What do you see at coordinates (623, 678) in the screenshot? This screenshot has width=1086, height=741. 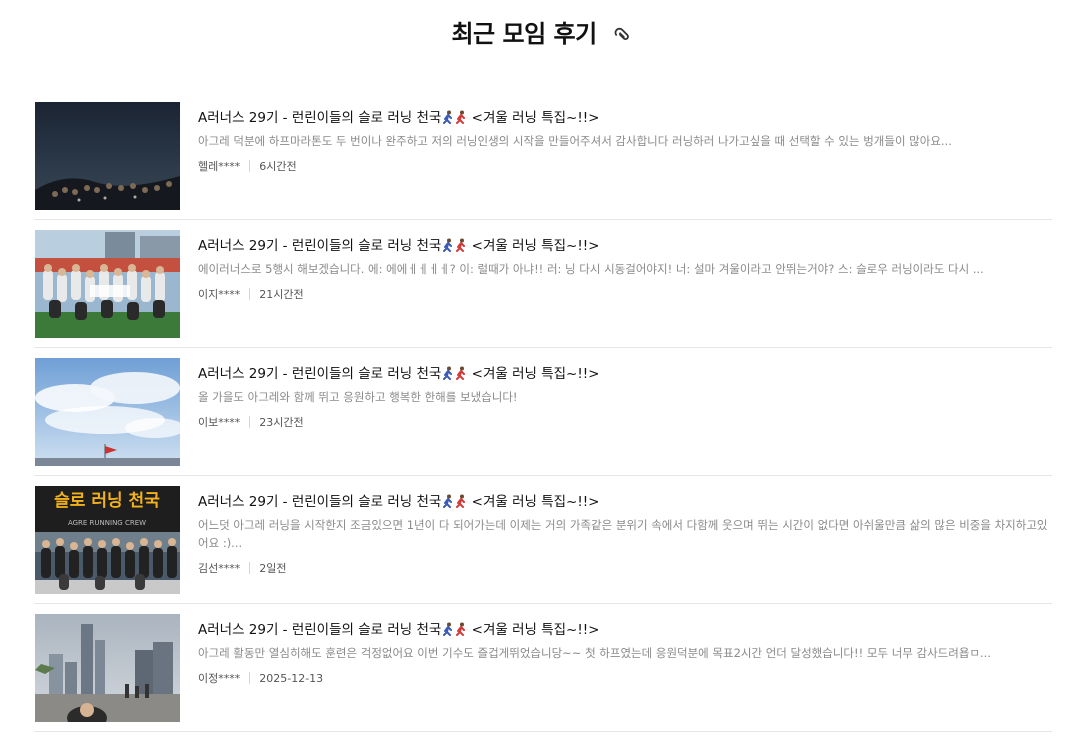 I see `review-meta: 이정**** 2025-12-13` at bounding box center [623, 678].